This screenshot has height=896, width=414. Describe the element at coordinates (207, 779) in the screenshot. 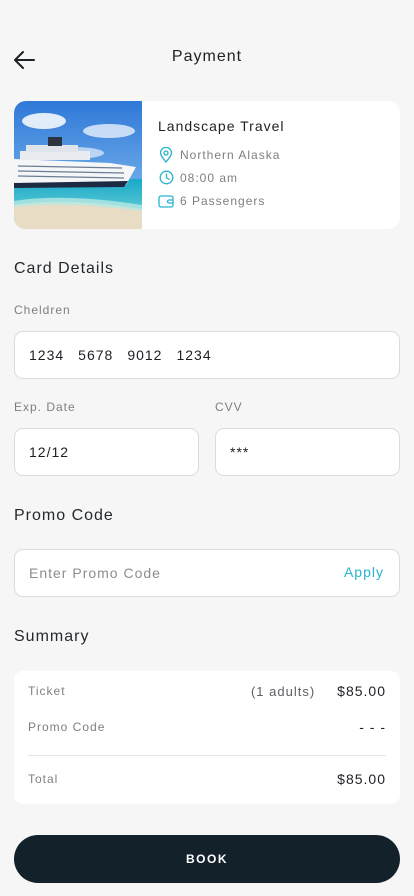

I see `summary-total-row: Total $85.00` at that location.